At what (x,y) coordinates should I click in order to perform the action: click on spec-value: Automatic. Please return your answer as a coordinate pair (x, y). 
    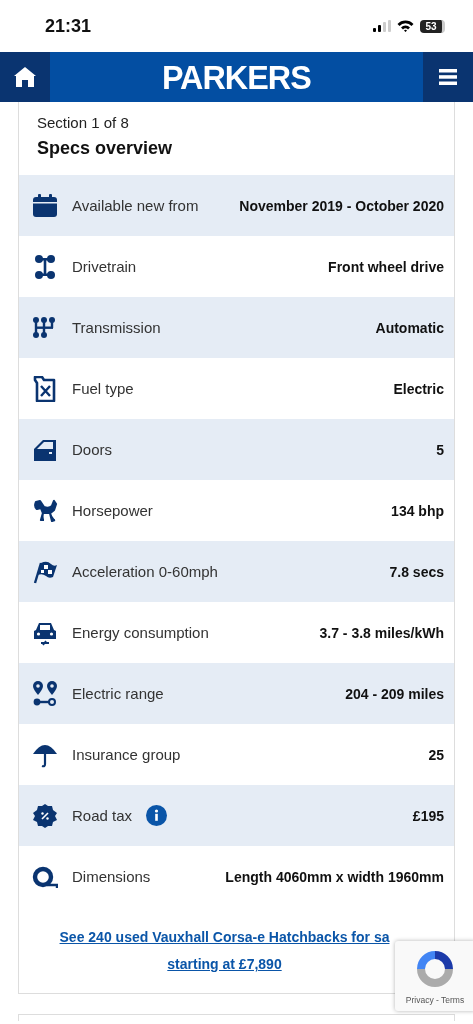
    Looking at the image, I should click on (409, 327).